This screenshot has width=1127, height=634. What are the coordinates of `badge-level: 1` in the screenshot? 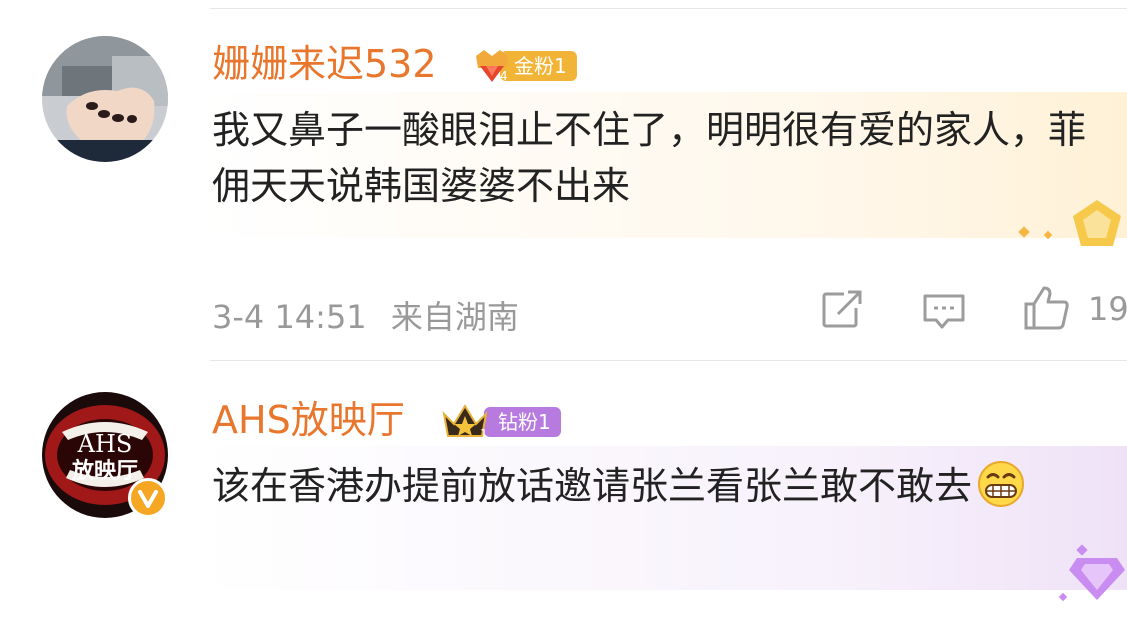 It's located at (484, 434).